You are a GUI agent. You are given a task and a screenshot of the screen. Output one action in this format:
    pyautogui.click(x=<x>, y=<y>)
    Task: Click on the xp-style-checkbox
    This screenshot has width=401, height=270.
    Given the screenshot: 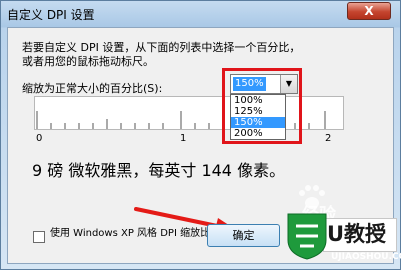 What is the action you would take?
    pyautogui.click(x=39, y=237)
    